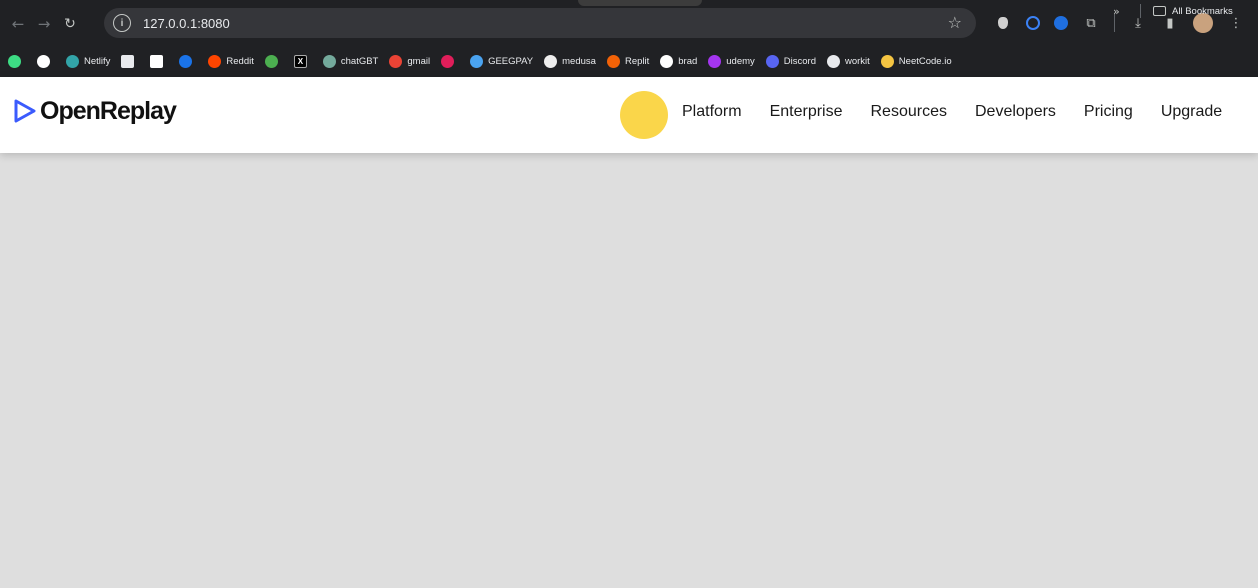 This screenshot has height=588, width=1258. I want to click on nav-developers: Developers, so click(1015, 112).